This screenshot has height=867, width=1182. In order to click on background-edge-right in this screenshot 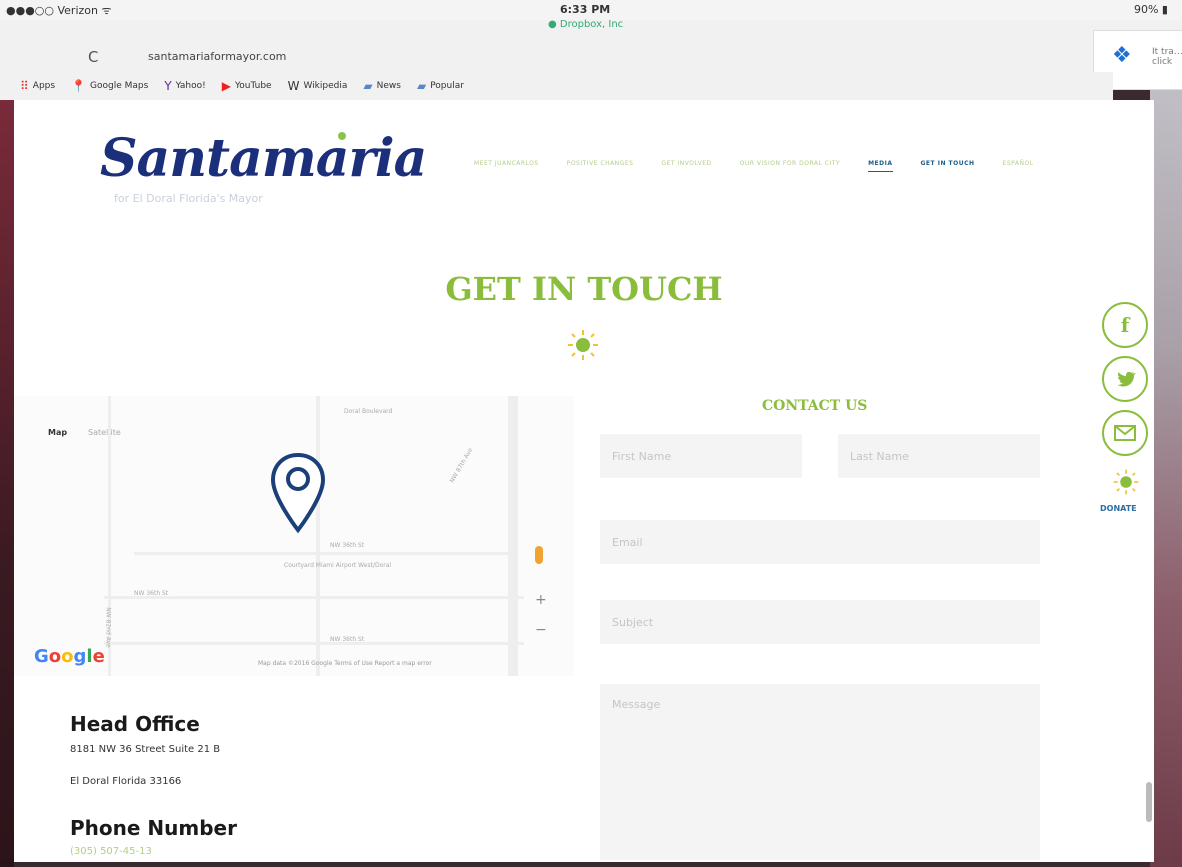, I will do `click(1166, 433)`.